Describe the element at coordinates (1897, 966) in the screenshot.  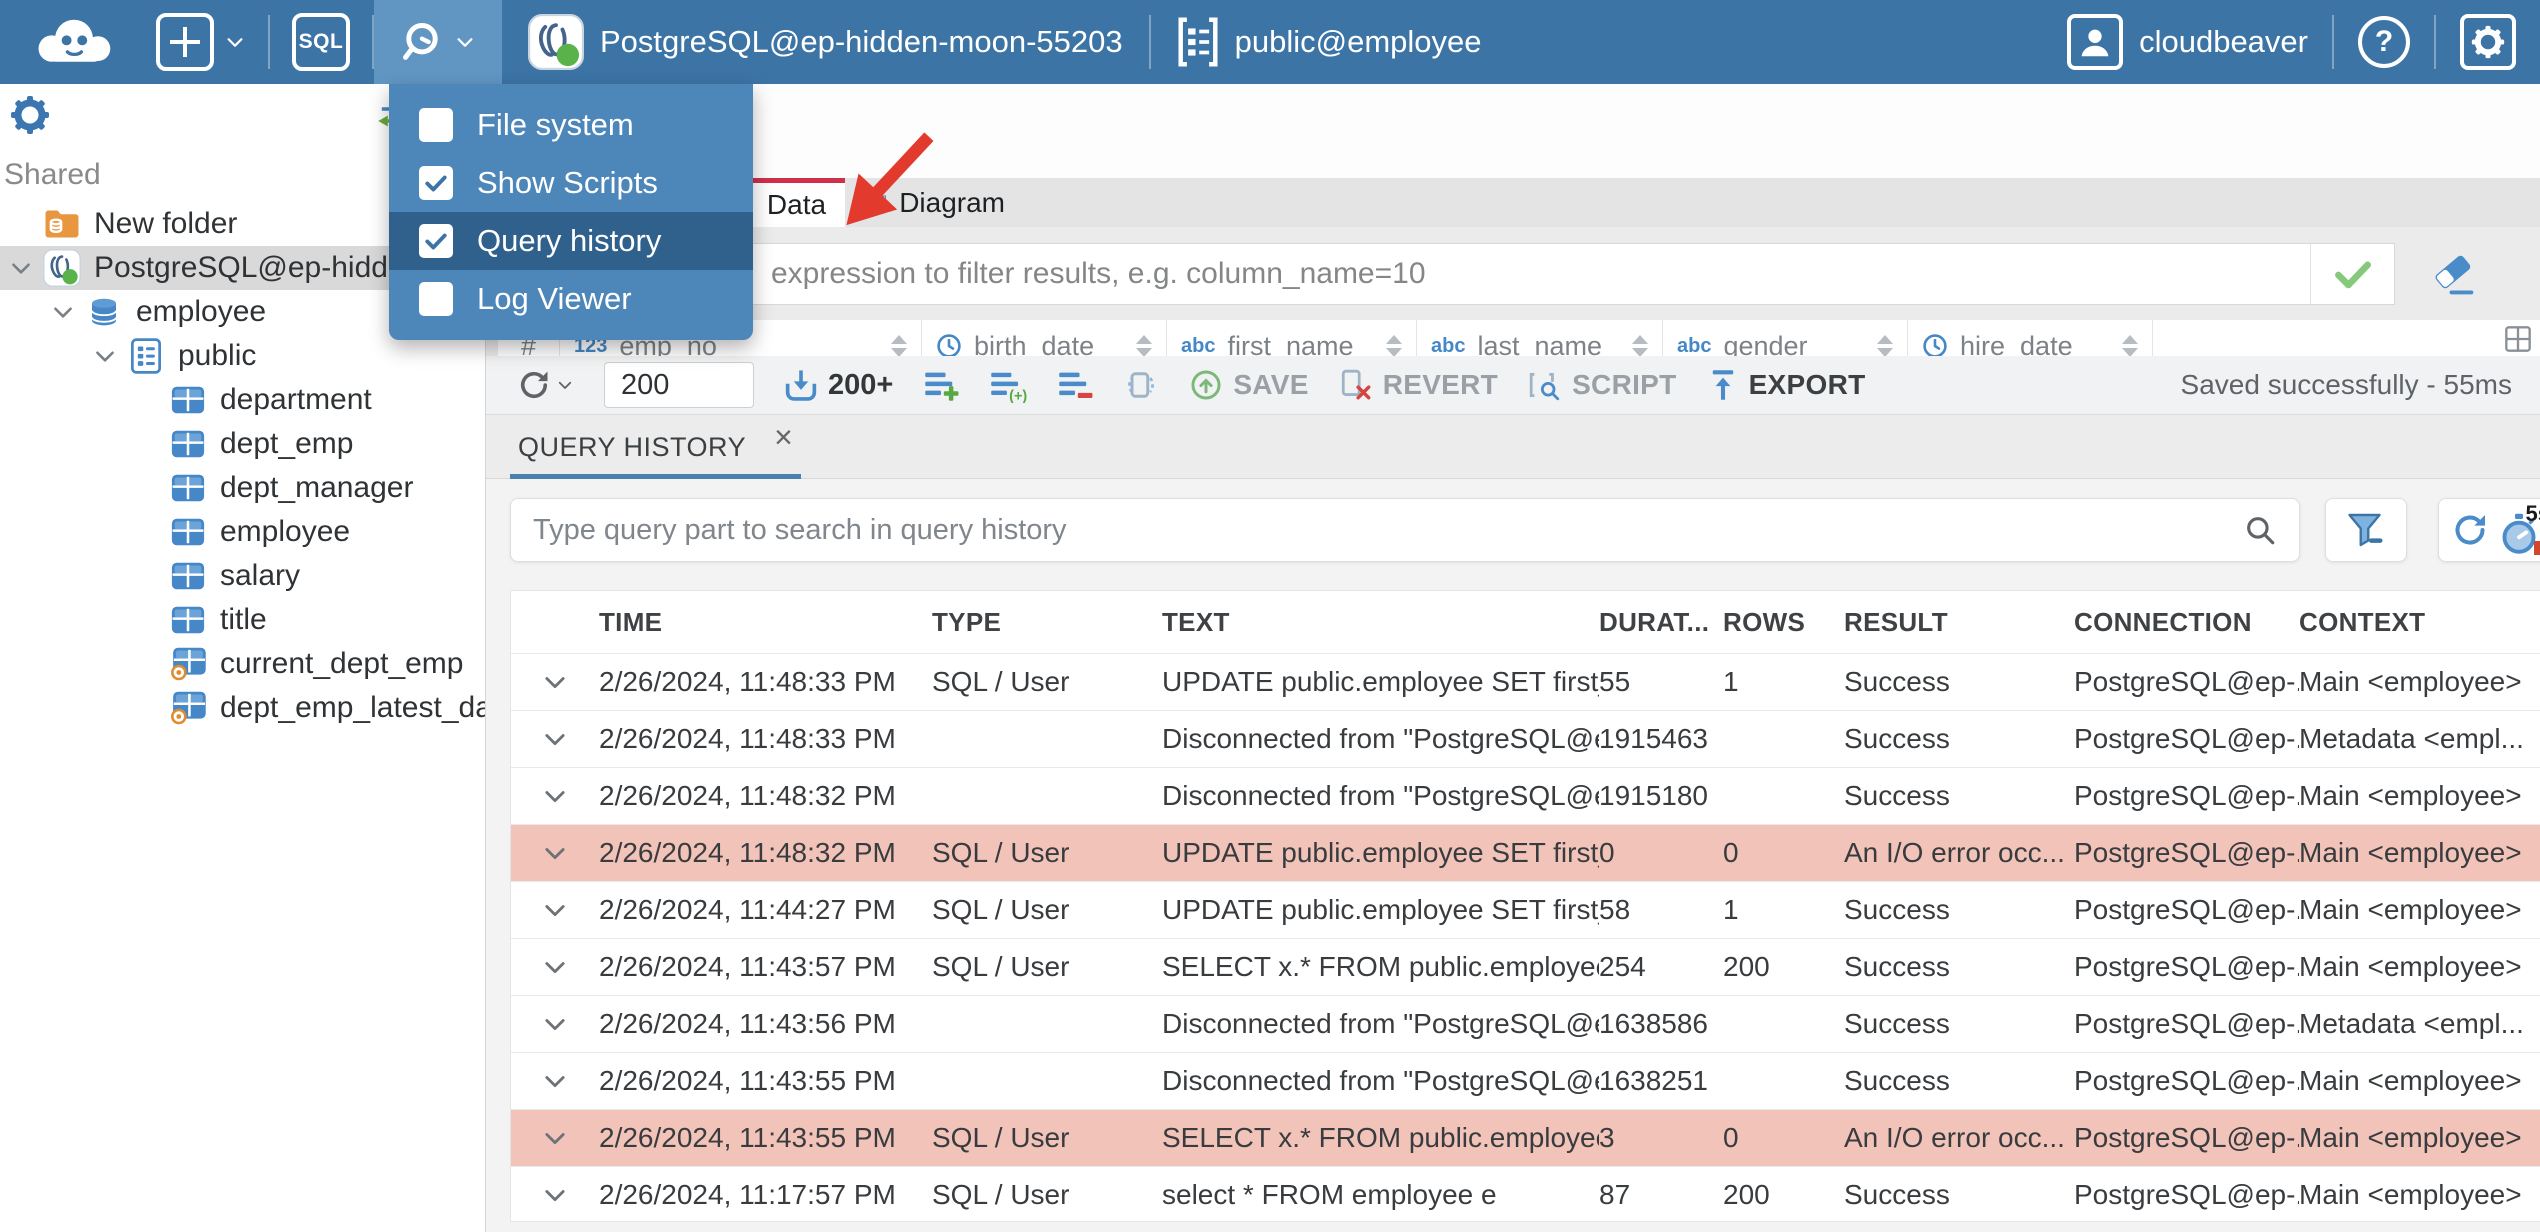
I see `cell-result: Success` at that location.